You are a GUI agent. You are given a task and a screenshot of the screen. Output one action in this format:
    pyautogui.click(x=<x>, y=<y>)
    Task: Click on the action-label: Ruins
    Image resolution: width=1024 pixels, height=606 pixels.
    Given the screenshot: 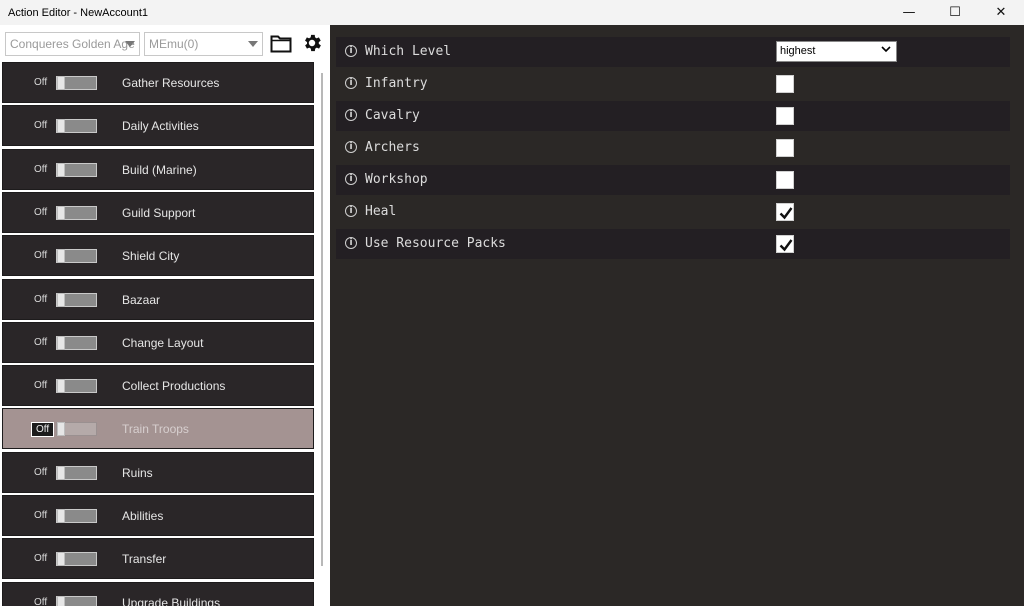 What is the action you would take?
    pyautogui.click(x=137, y=472)
    